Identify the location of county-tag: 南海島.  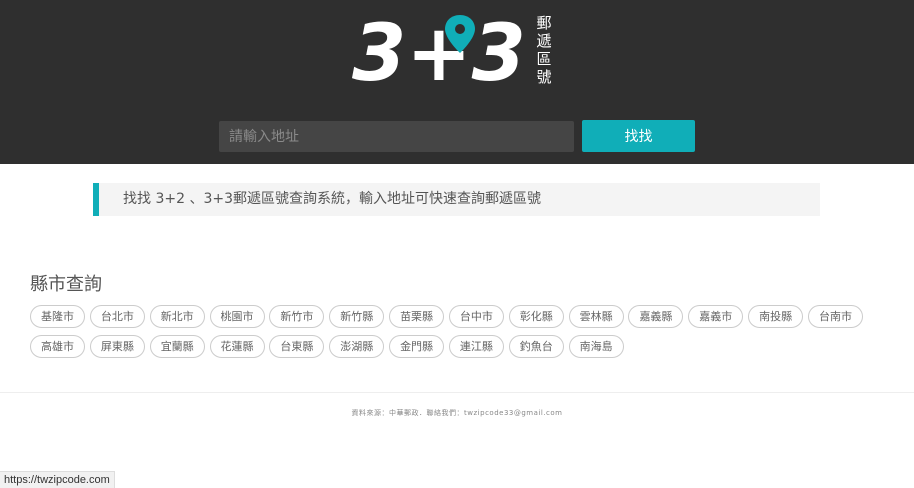
(596, 346).